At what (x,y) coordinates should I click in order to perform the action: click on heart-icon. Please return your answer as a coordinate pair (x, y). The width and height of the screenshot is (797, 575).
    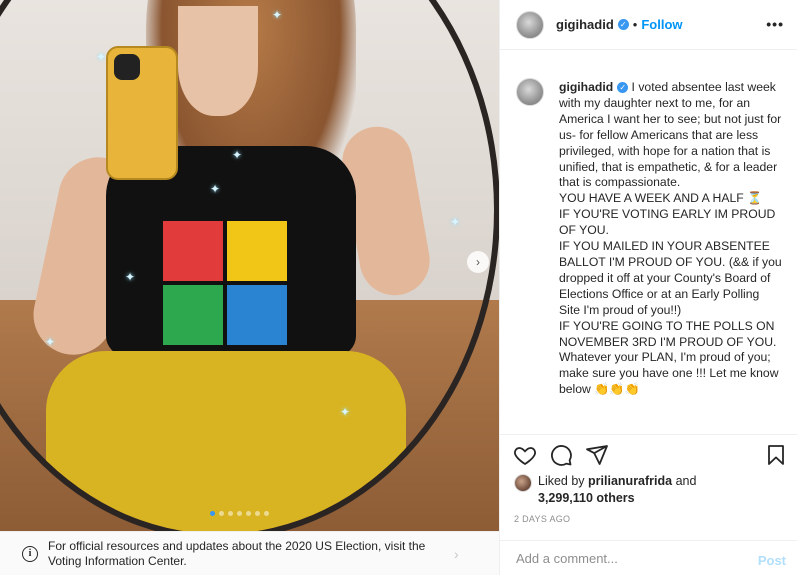
    Looking at the image, I should click on (525, 455).